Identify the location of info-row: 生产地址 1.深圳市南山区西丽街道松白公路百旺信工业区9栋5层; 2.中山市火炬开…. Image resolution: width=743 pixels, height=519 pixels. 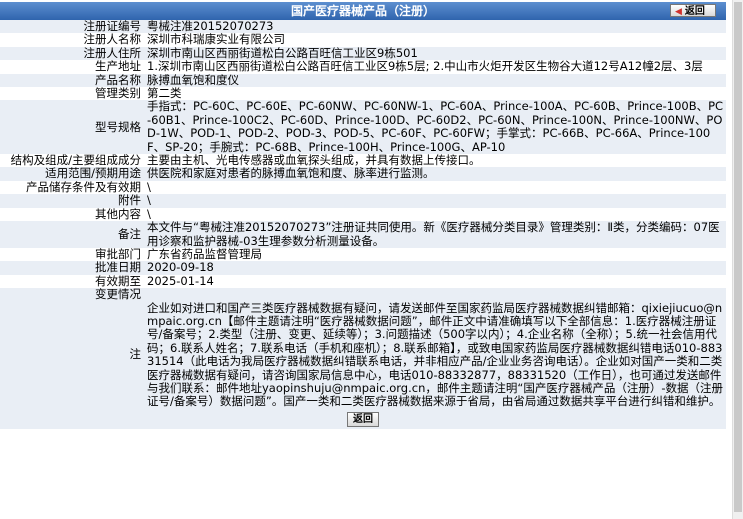
(363, 66).